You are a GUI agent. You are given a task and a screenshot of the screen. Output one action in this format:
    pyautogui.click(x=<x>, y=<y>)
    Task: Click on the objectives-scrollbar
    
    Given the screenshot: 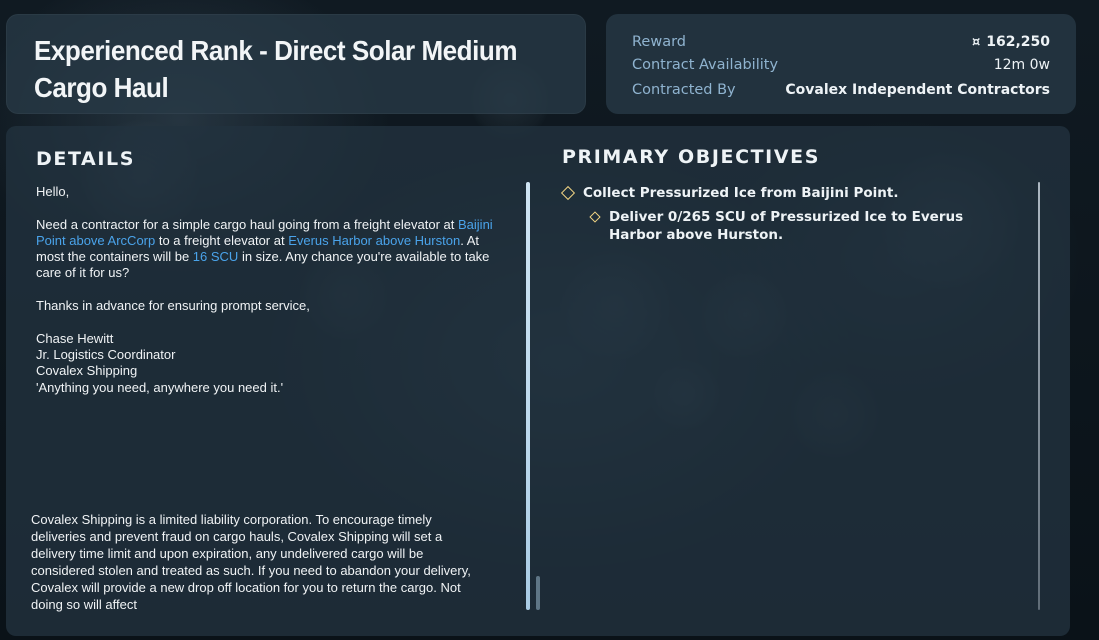 What is the action you would take?
    pyautogui.click(x=1039, y=396)
    